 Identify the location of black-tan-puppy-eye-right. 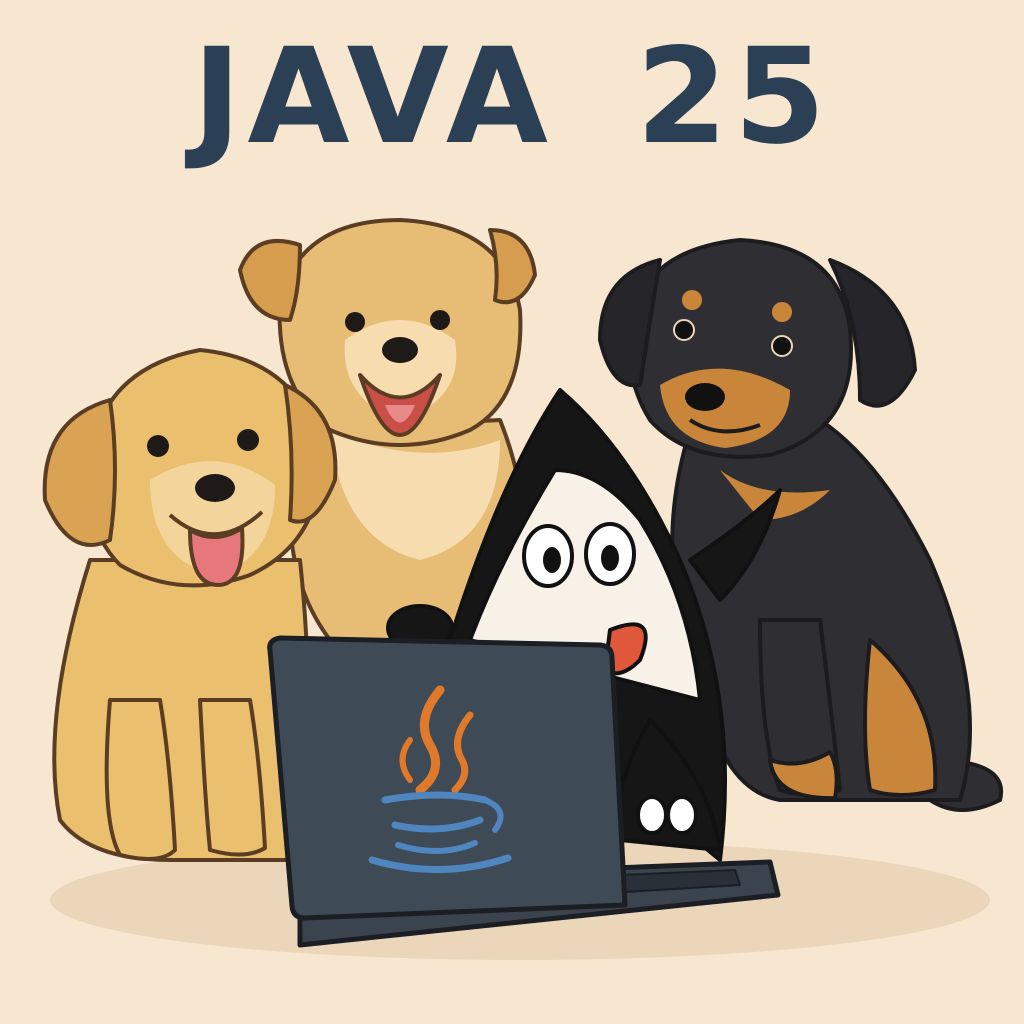
(782, 346).